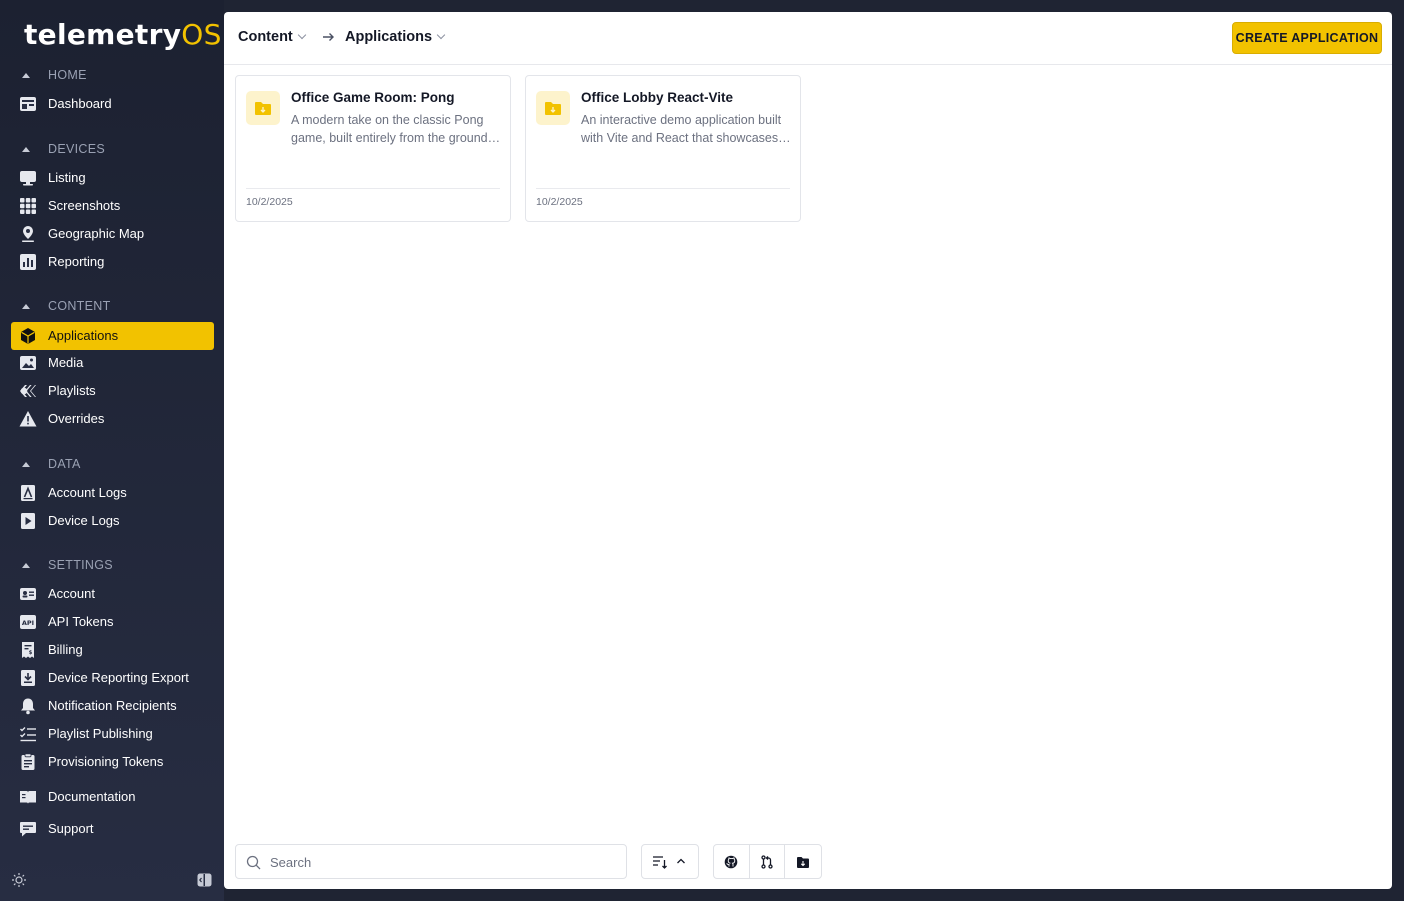 The width and height of the screenshot is (1404, 901). Describe the element at coordinates (112, 363) in the screenshot. I see `sidebar-item-media: Media` at that location.